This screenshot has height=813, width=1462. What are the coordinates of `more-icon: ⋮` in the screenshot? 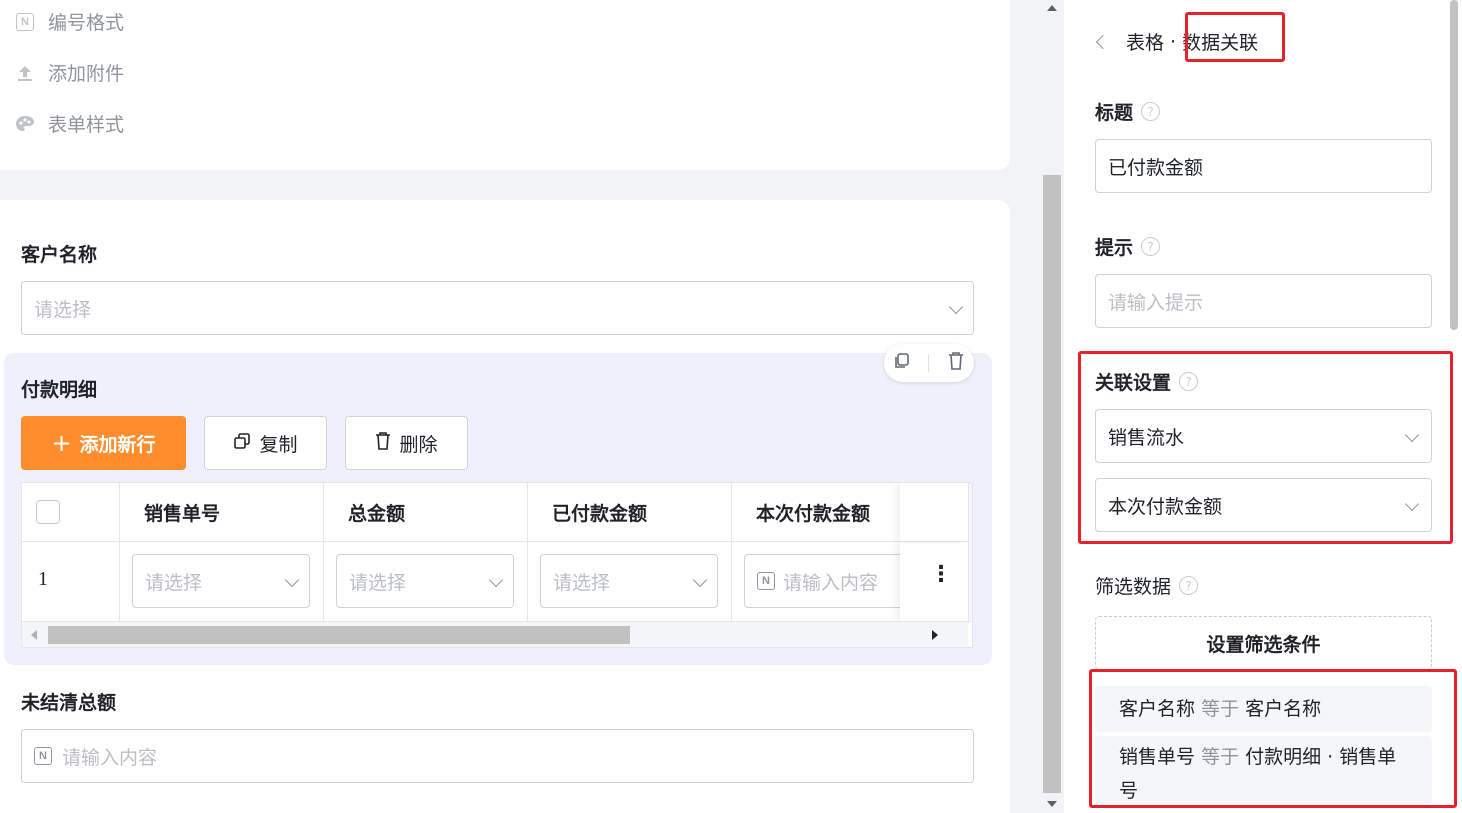 It's located at (941, 575).